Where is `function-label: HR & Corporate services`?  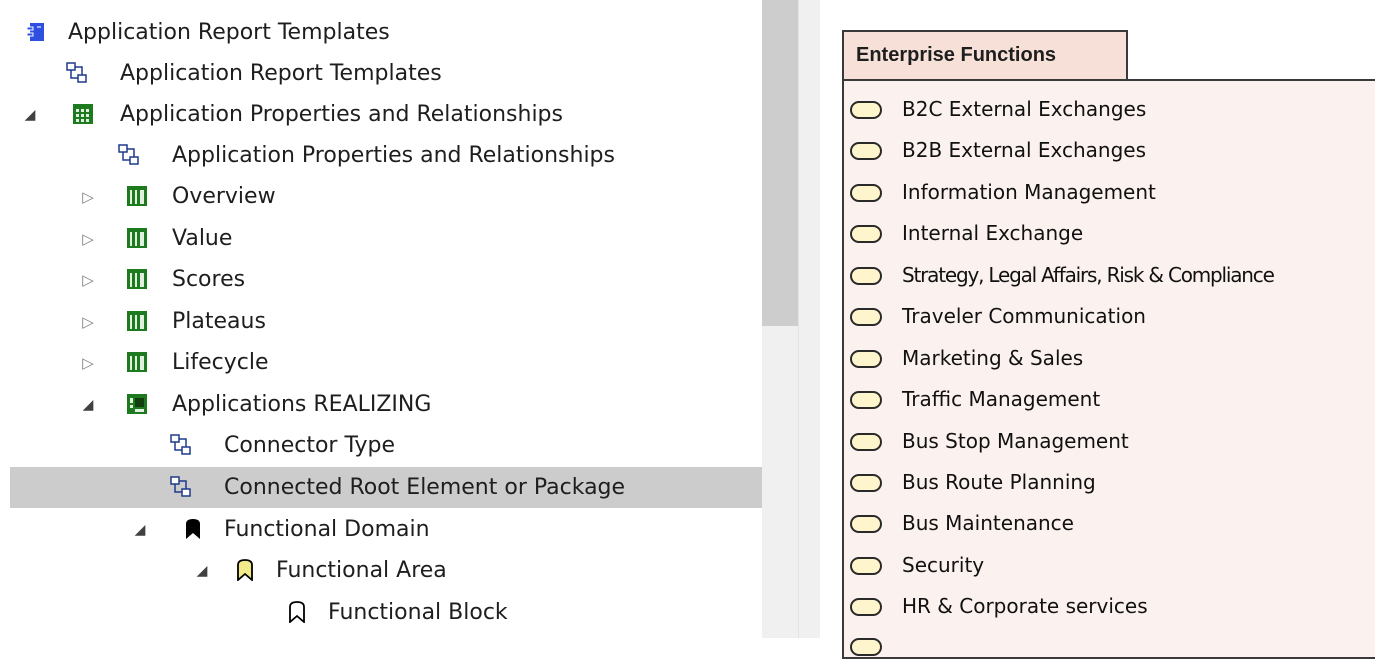
function-label: HR & Corporate services is located at coordinates (1025, 606).